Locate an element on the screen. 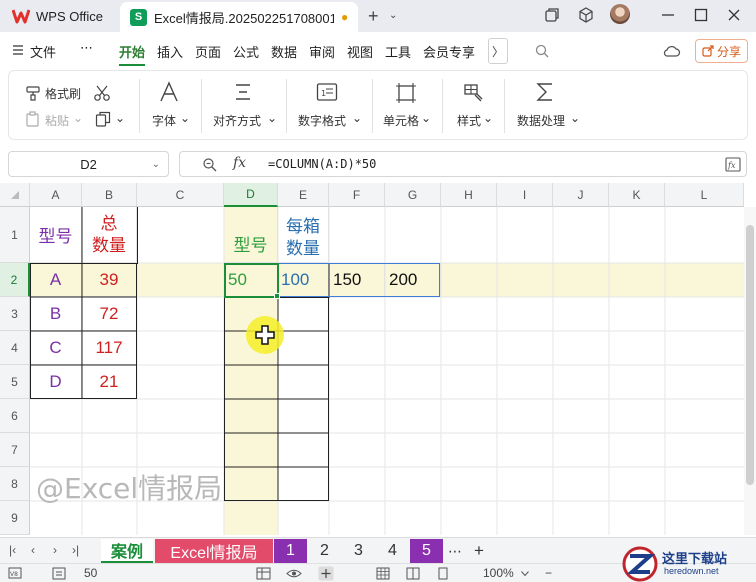 This screenshot has width=756, height=582. page-layout-icon is located at coordinates (263, 573).